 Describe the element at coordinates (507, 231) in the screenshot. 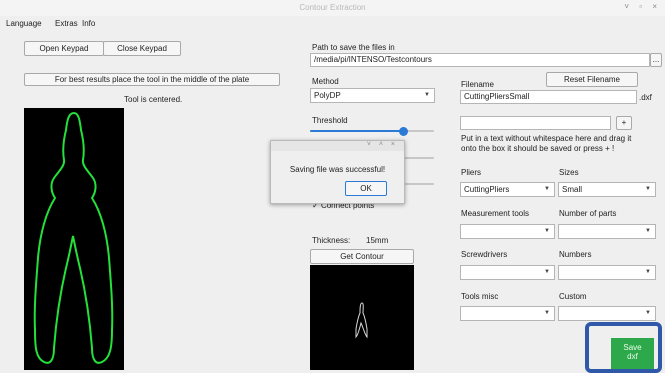

I see `measurement-tools-select: ▼` at that location.